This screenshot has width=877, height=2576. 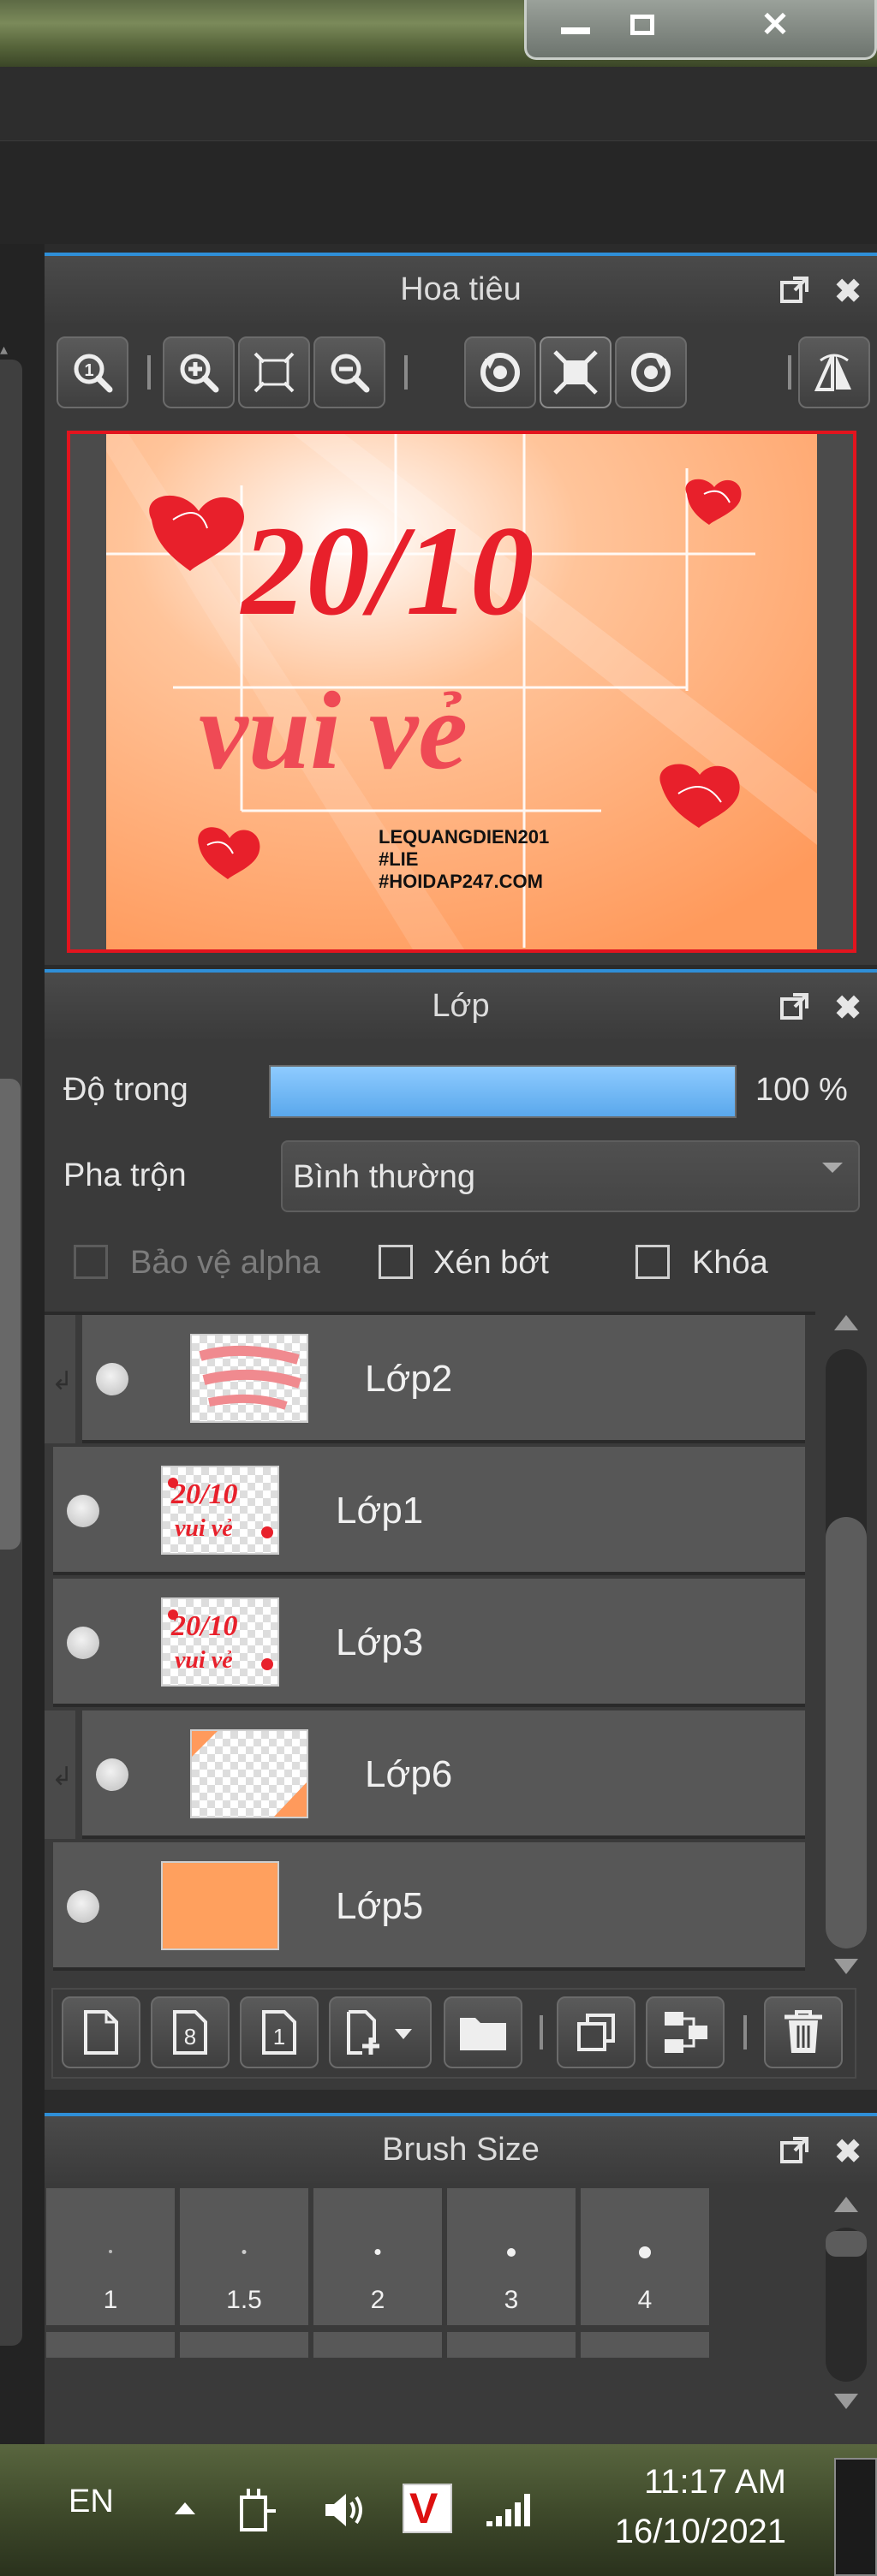 What do you see at coordinates (775, 24) in the screenshot?
I see `close-window-button: ✕` at bounding box center [775, 24].